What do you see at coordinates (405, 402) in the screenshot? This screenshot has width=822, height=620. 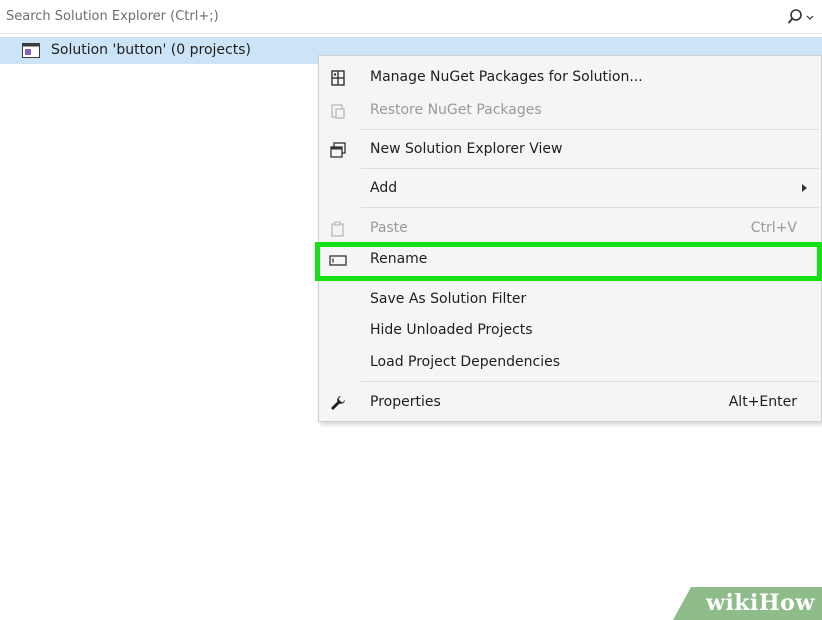 I see `menu-item-label: Properties` at bounding box center [405, 402].